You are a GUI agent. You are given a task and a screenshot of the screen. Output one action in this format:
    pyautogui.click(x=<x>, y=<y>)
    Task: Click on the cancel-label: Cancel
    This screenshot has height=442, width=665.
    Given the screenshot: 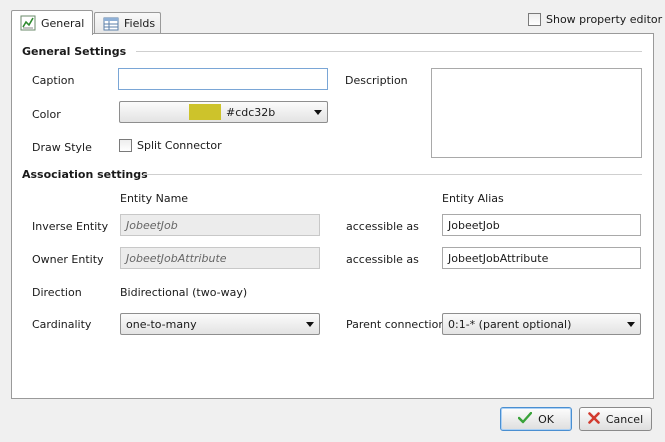 What is the action you would take?
    pyautogui.click(x=624, y=419)
    